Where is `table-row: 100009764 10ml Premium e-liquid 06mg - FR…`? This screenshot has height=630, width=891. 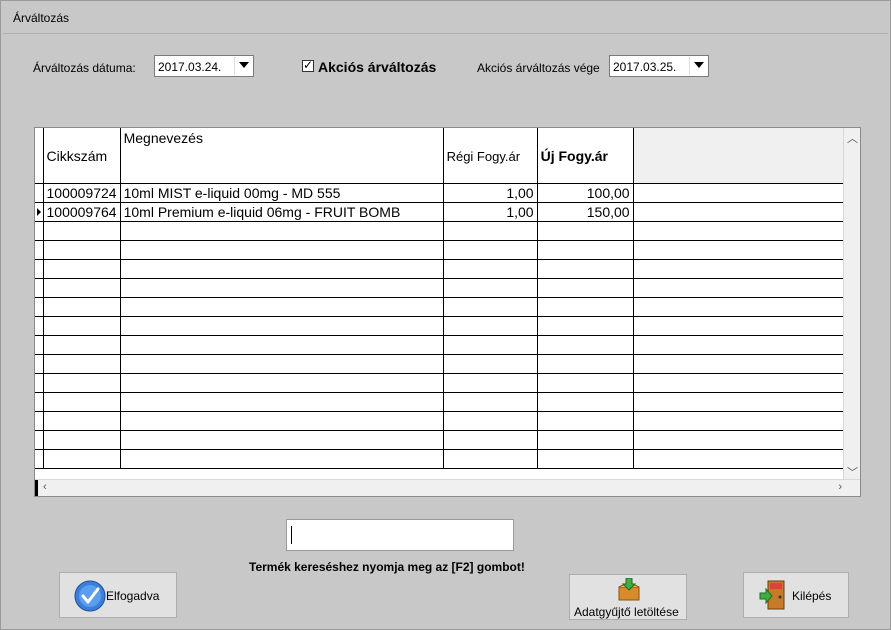
table-row: 100009764 10ml Premium e-liquid 06mg - FR… is located at coordinates (440, 212).